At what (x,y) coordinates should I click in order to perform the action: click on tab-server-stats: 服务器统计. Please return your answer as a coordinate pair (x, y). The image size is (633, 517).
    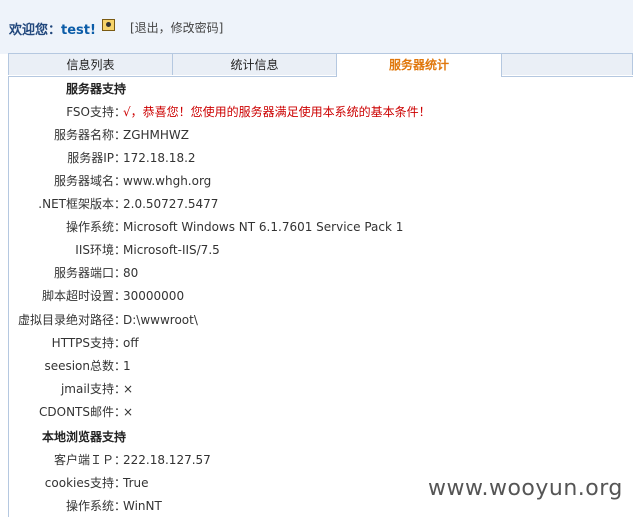
    Looking at the image, I should click on (419, 65).